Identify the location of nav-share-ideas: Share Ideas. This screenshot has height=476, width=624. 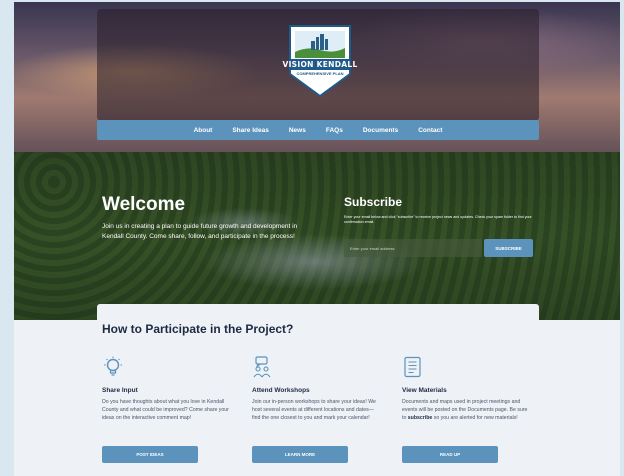
(250, 130).